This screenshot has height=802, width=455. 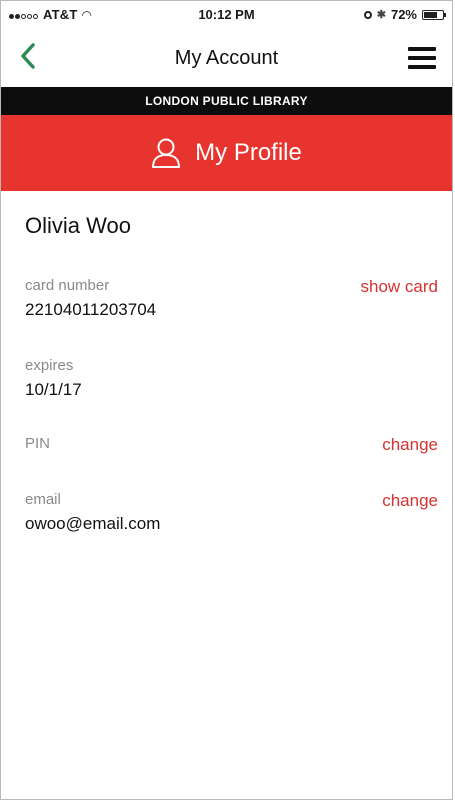 What do you see at coordinates (38, 443) in the screenshot?
I see `pin-label: PIN` at bounding box center [38, 443].